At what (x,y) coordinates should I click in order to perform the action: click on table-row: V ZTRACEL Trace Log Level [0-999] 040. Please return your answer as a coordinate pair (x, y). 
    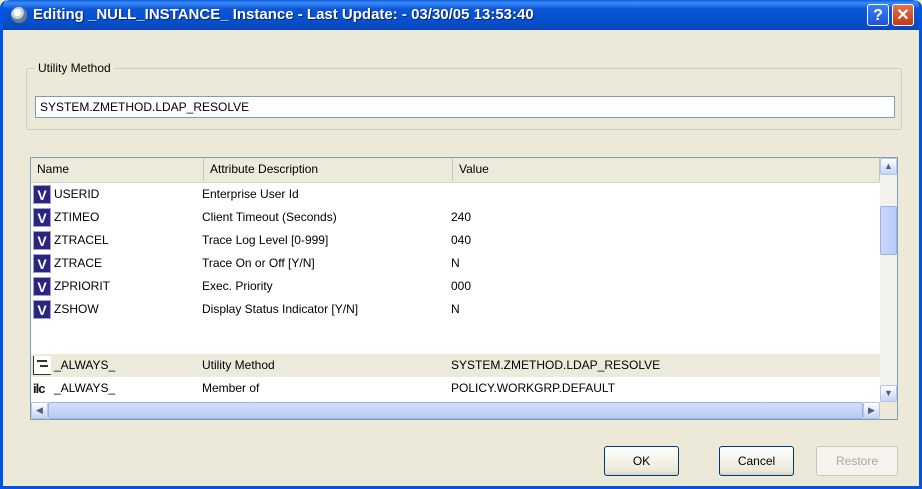
    Looking at the image, I should click on (455, 240).